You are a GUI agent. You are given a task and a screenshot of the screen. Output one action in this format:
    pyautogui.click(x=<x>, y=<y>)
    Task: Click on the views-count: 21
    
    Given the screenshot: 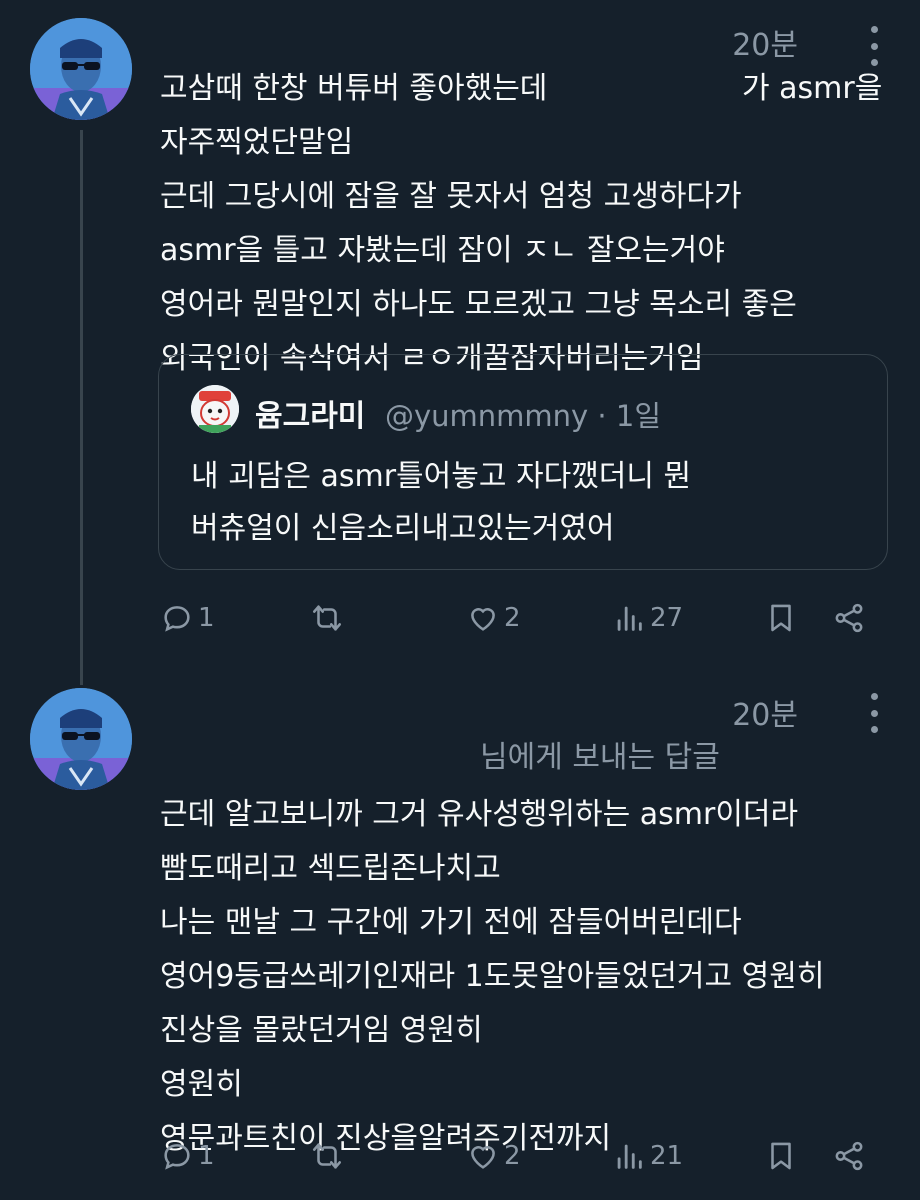 What is the action you would take?
    pyautogui.click(x=667, y=1156)
    